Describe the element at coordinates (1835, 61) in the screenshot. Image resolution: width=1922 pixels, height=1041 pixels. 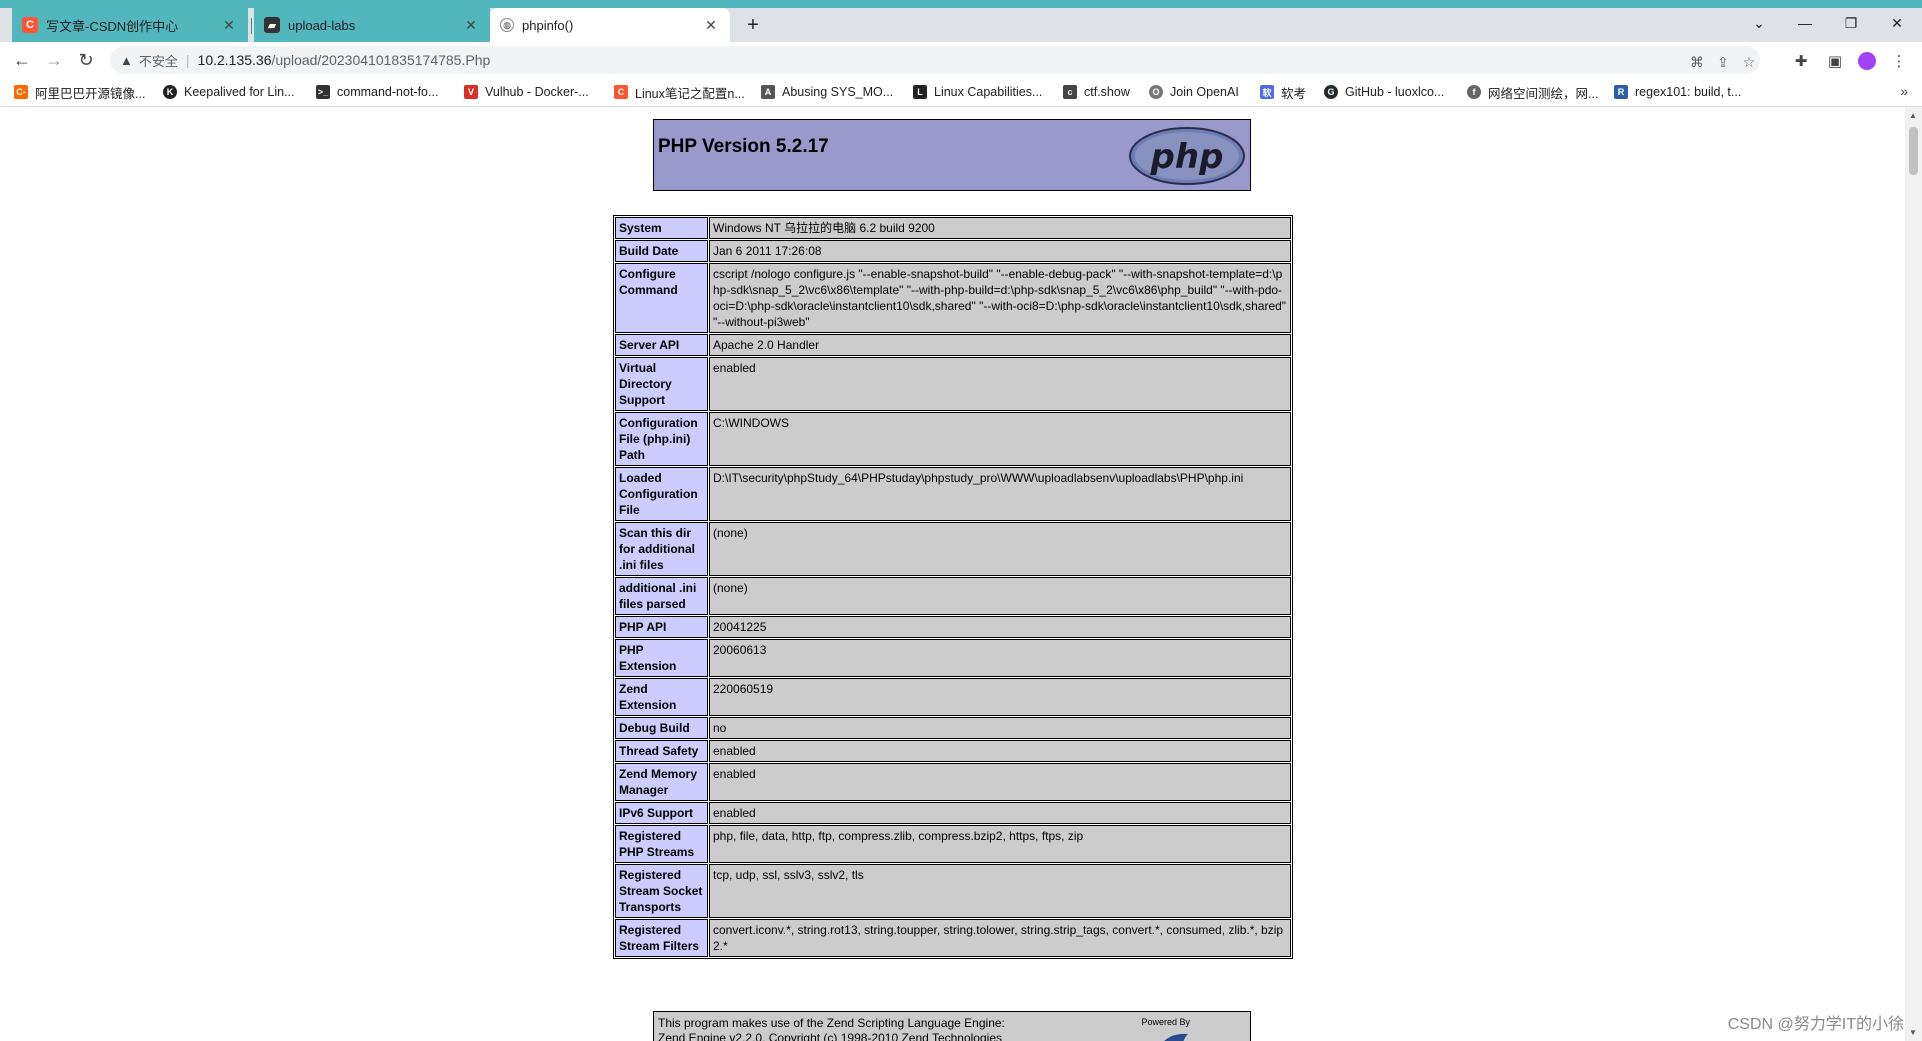
I see `side-panel-icon: ▣` at that location.